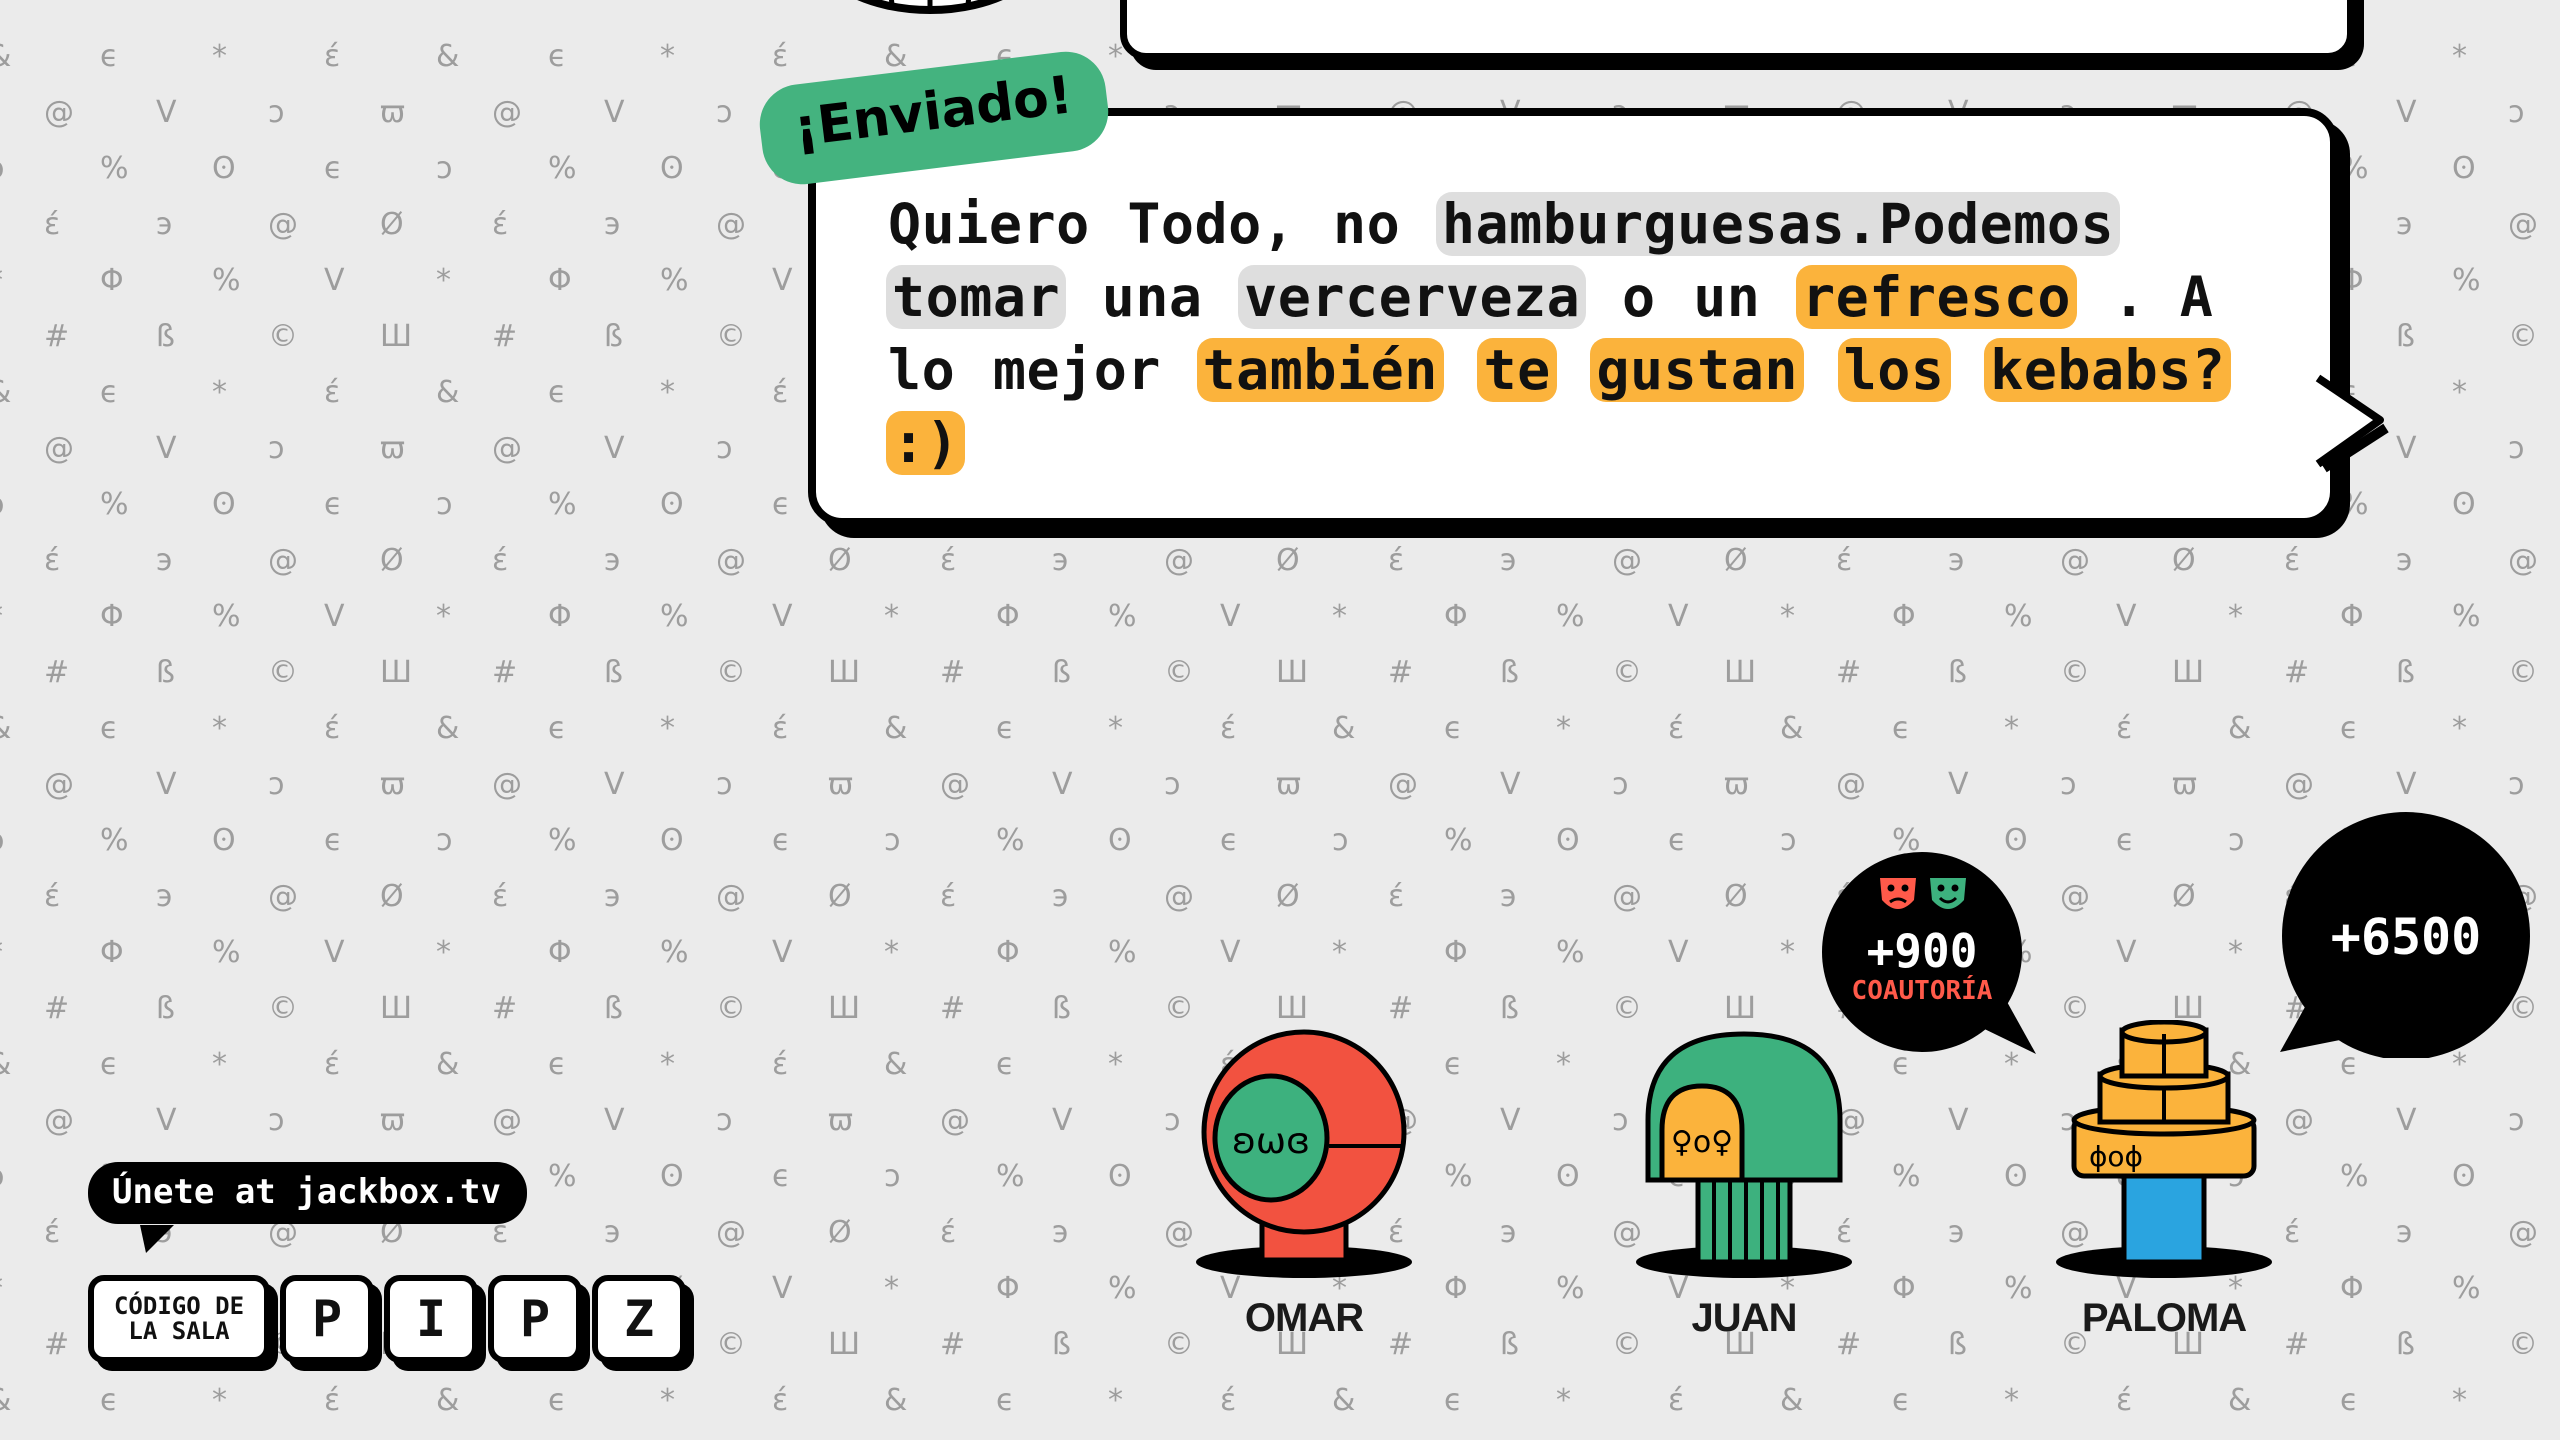  Describe the element at coordinates (1152, 297) in the screenshot. I see `message-word: una` at that location.